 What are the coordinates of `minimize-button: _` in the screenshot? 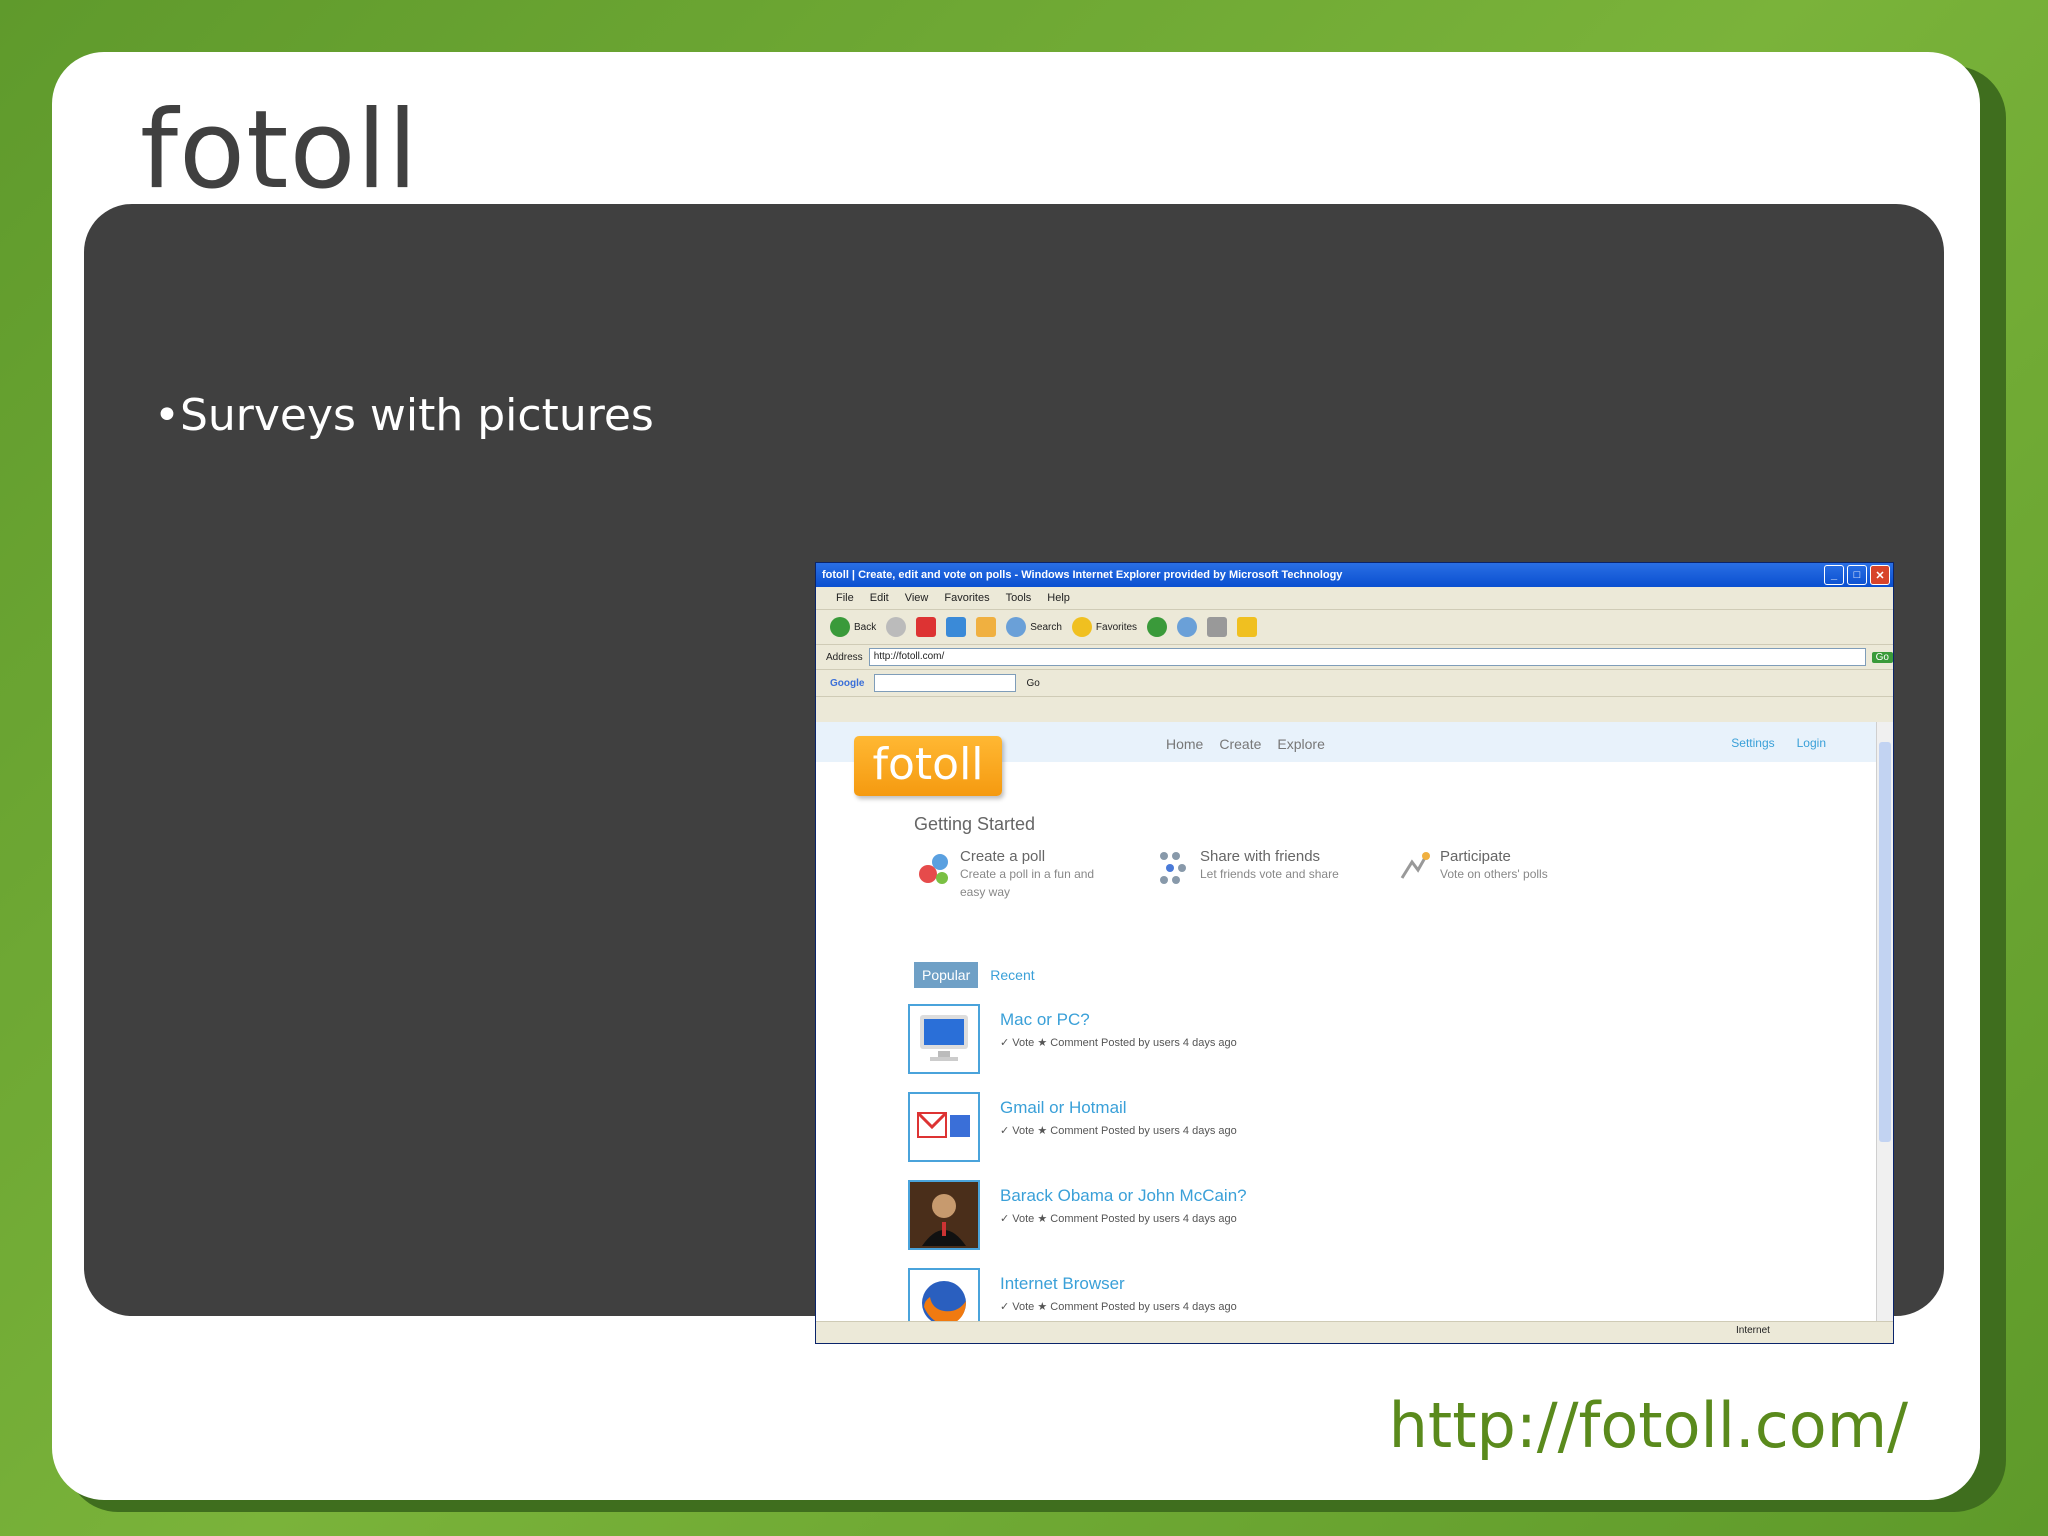 It's located at (1834, 575).